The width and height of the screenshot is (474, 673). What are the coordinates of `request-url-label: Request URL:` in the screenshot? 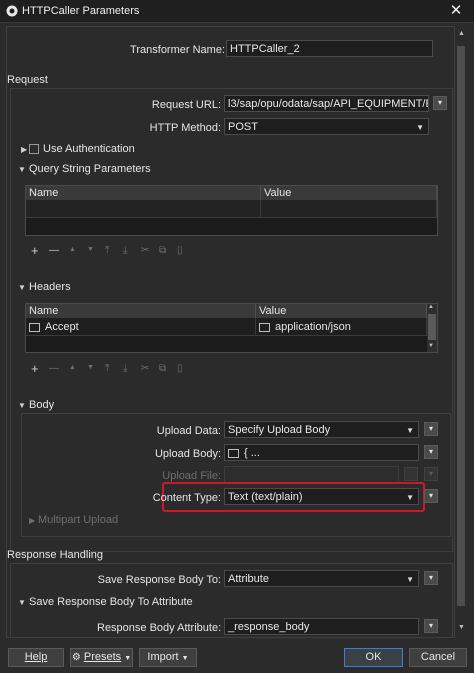 It's located at (186, 105).